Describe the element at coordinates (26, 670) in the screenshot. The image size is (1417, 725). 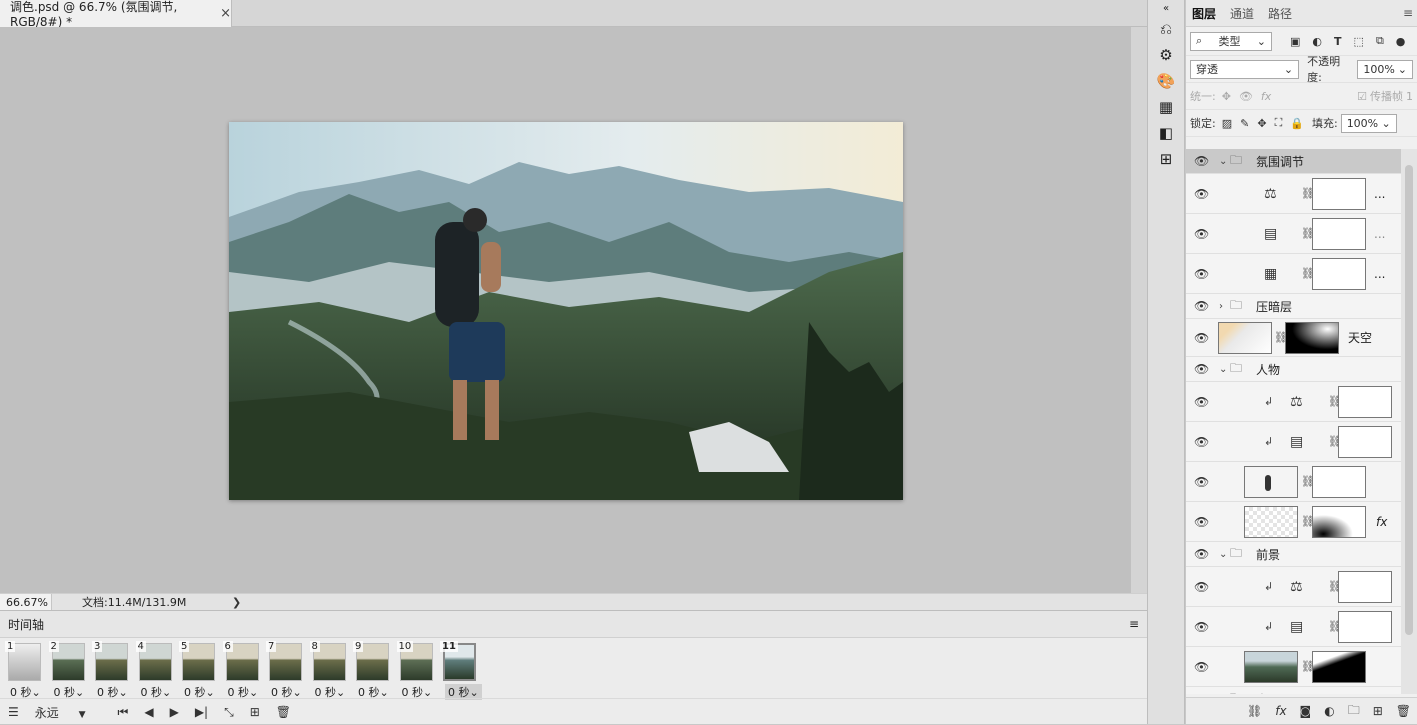
I see `frame-1: 1 0 秒⌄` at that location.